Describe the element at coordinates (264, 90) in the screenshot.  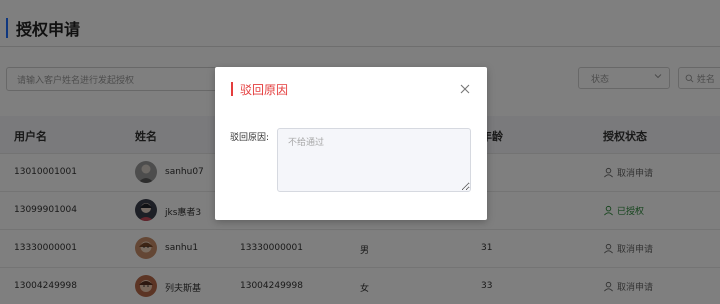
I see `dialog-title: 驳回原因` at that location.